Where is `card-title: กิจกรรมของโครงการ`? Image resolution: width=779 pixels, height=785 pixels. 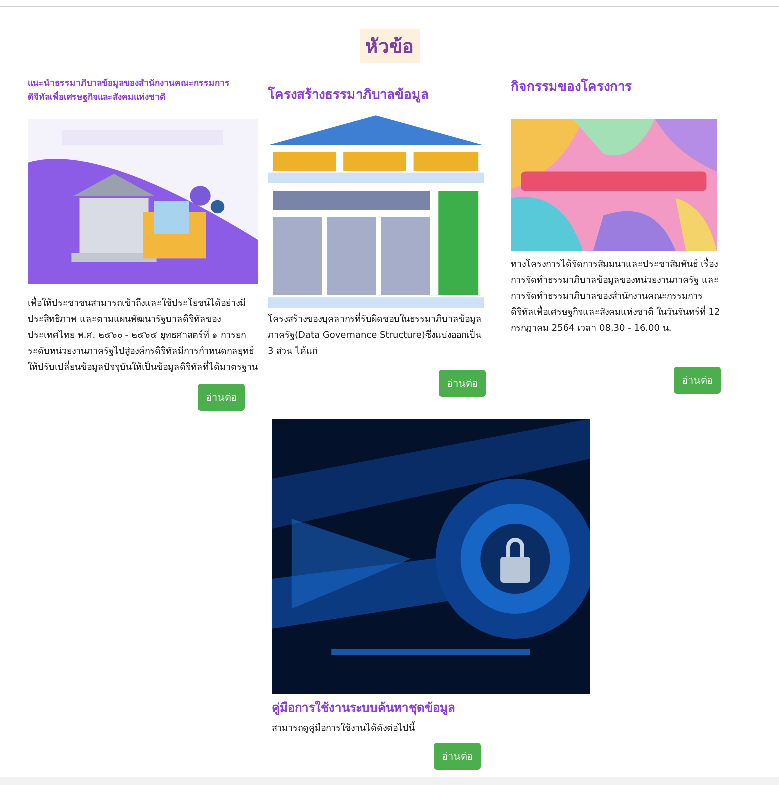
card-title: กิจกรรมของโครงการ is located at coordinates (616, 99).